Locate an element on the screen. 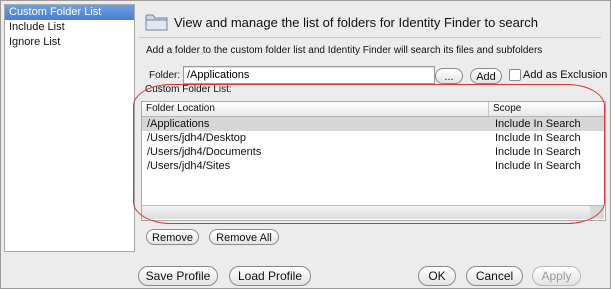  folder-label: Folder: is located at coordinates (165, 75).